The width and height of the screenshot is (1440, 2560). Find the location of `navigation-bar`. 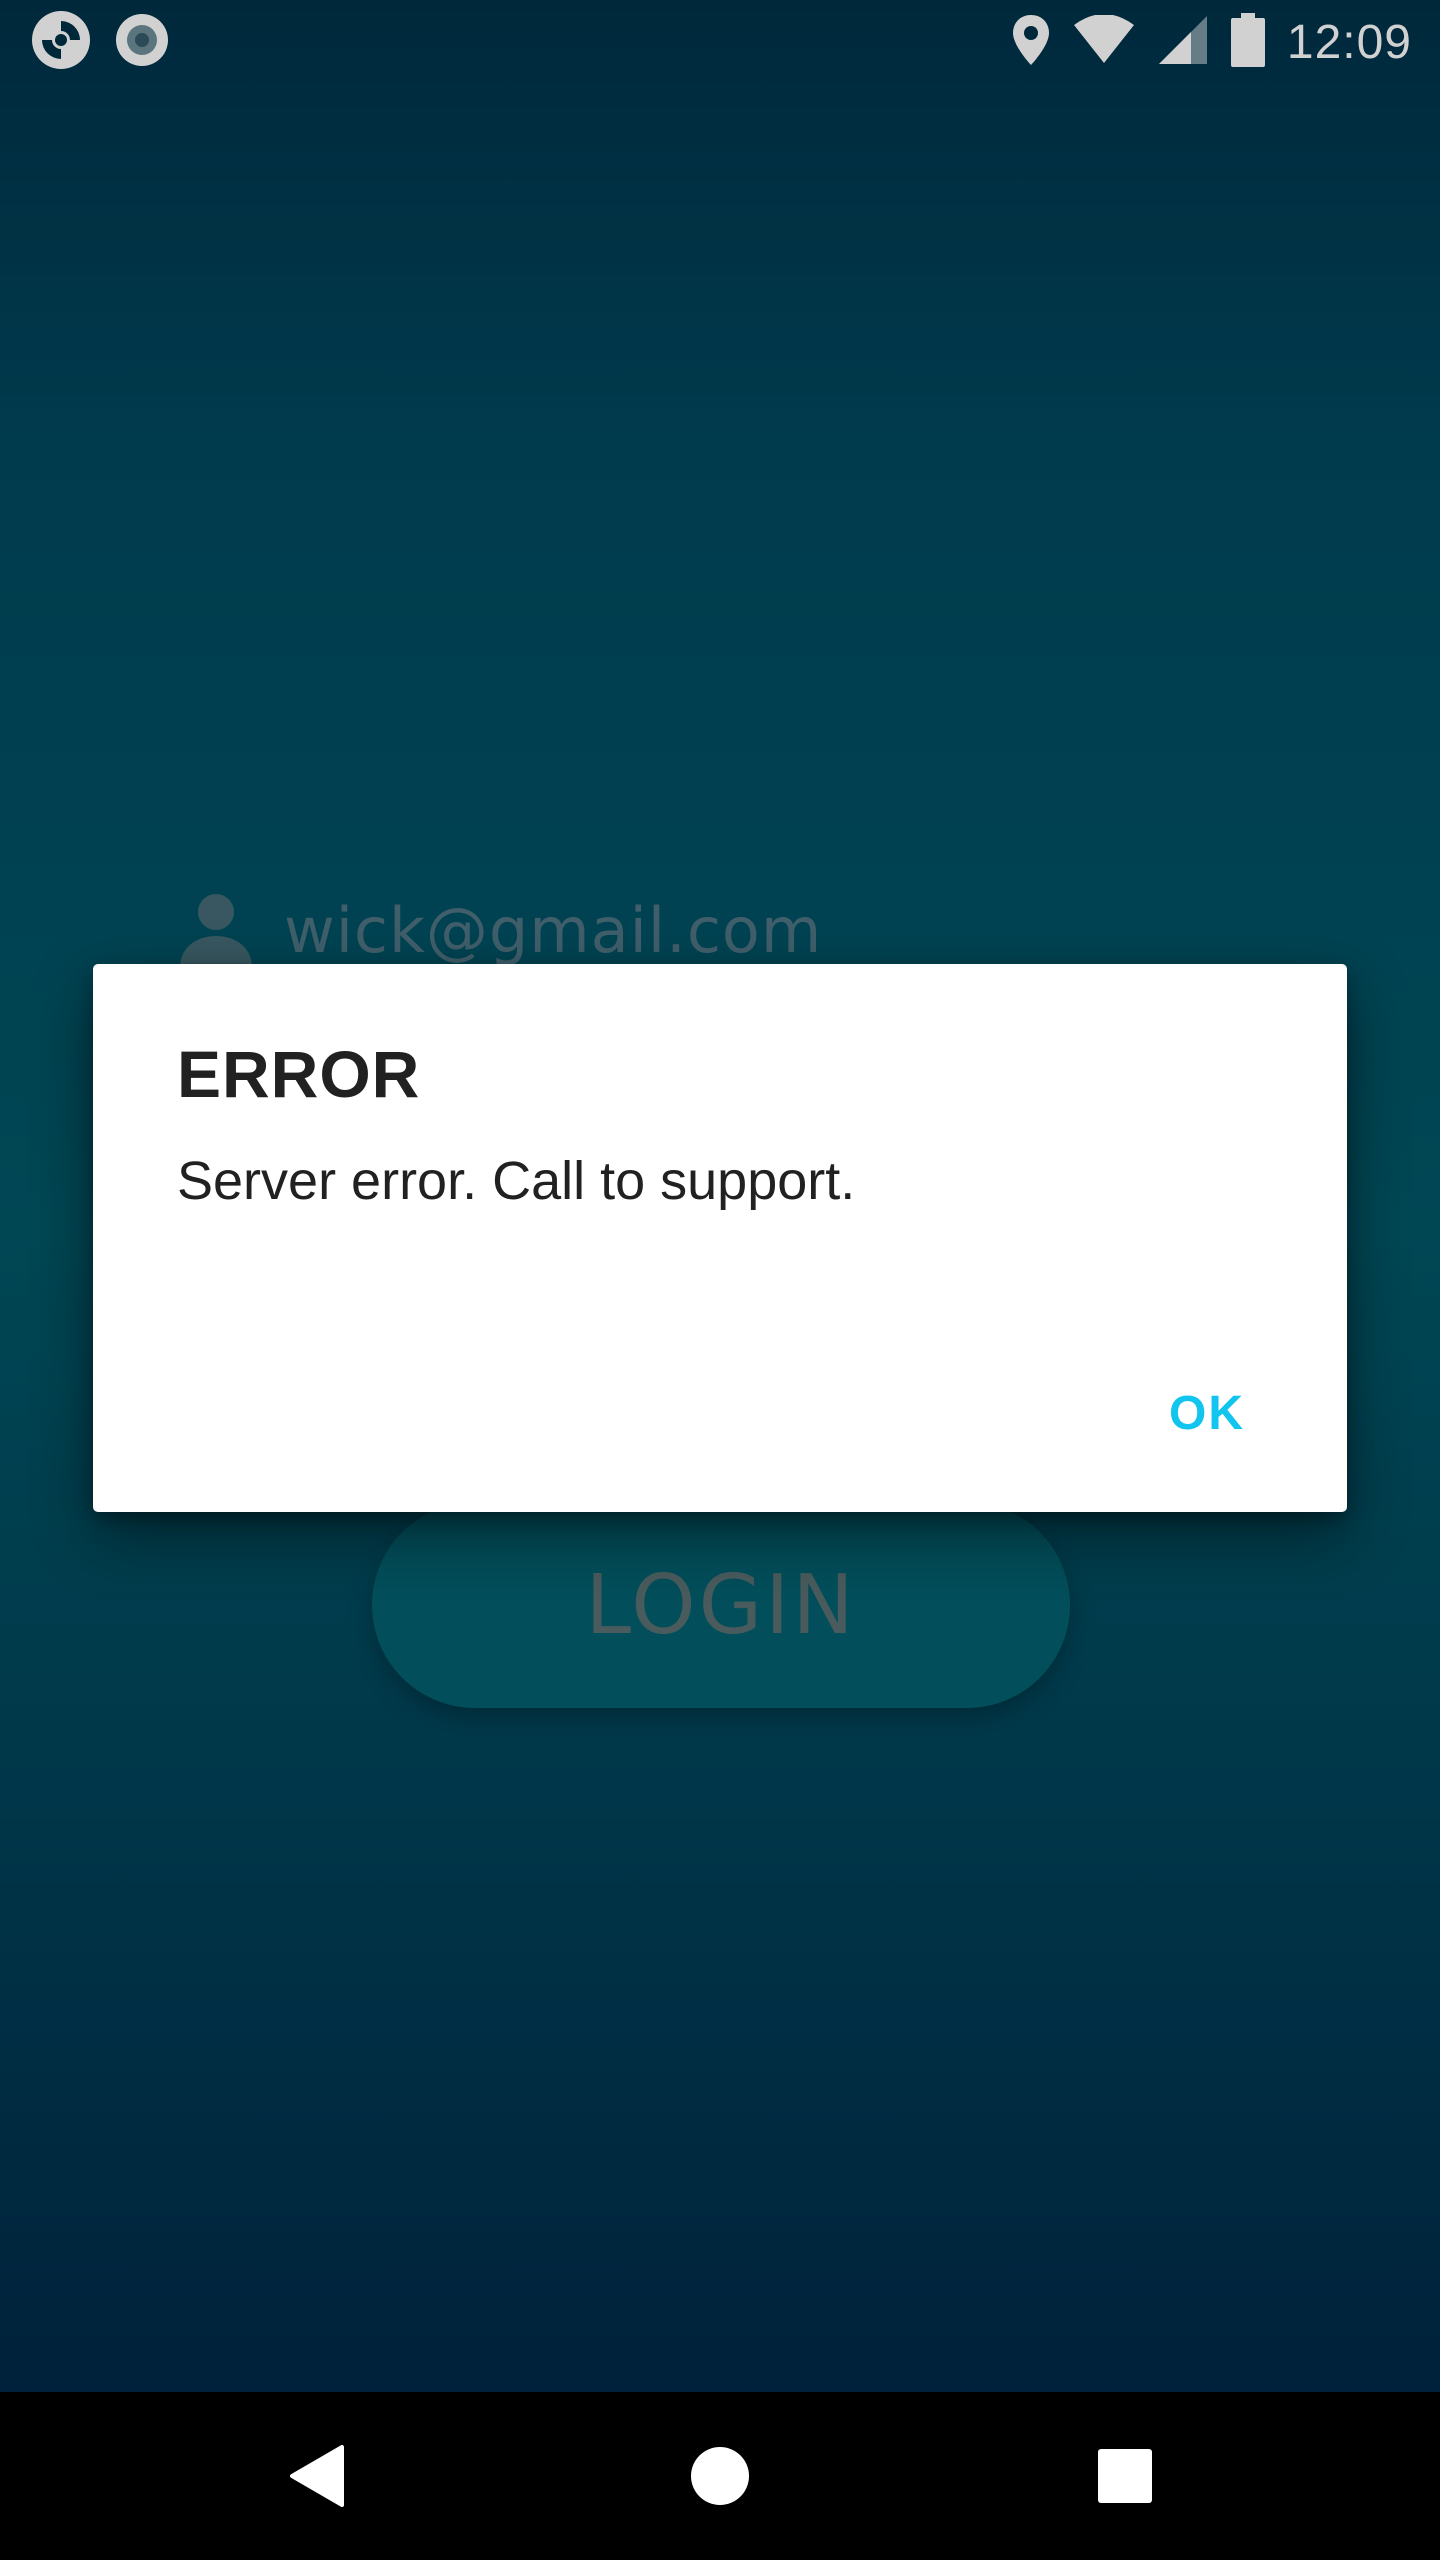

navigation-bar is located at coordinates (720, 2476).